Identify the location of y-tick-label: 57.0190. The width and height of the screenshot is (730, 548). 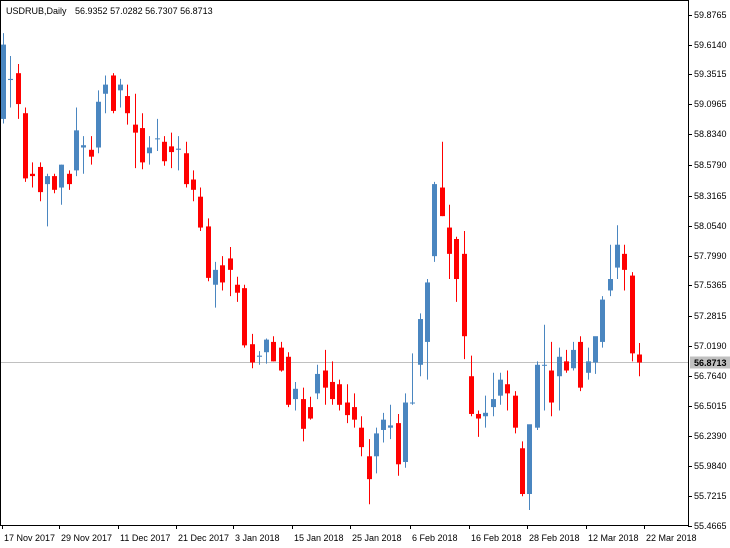
(710, 346).